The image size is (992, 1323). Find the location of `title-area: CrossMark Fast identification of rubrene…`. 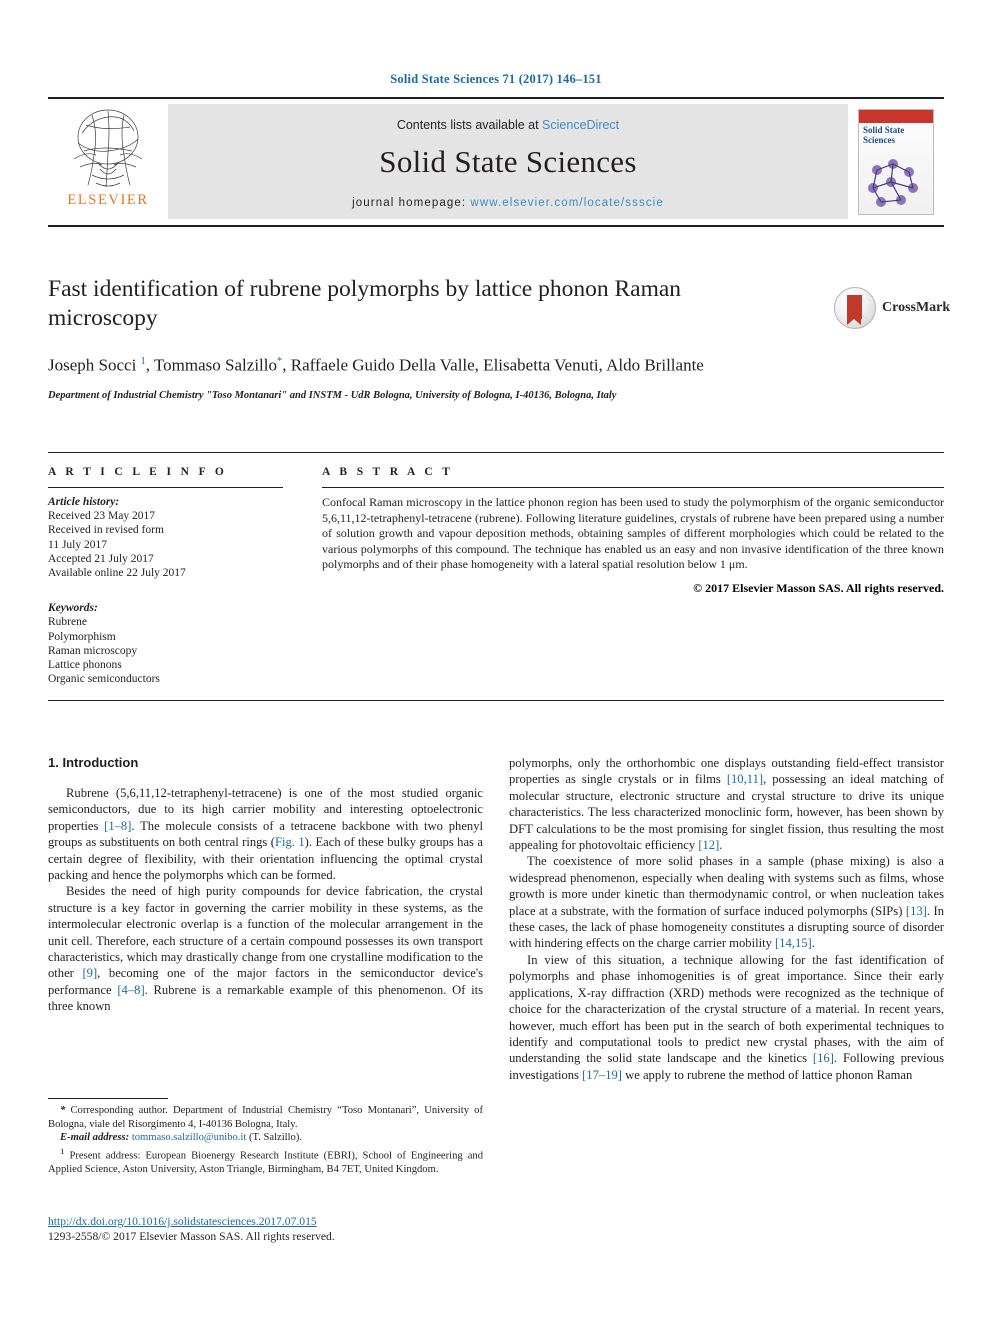

title-area: CrossMark Fast identification of rubrene… is located at coordinates (499, 338).